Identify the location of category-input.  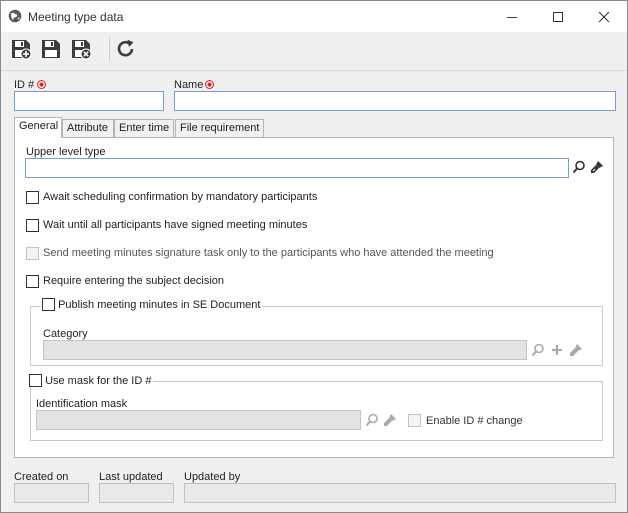
(285, 350).